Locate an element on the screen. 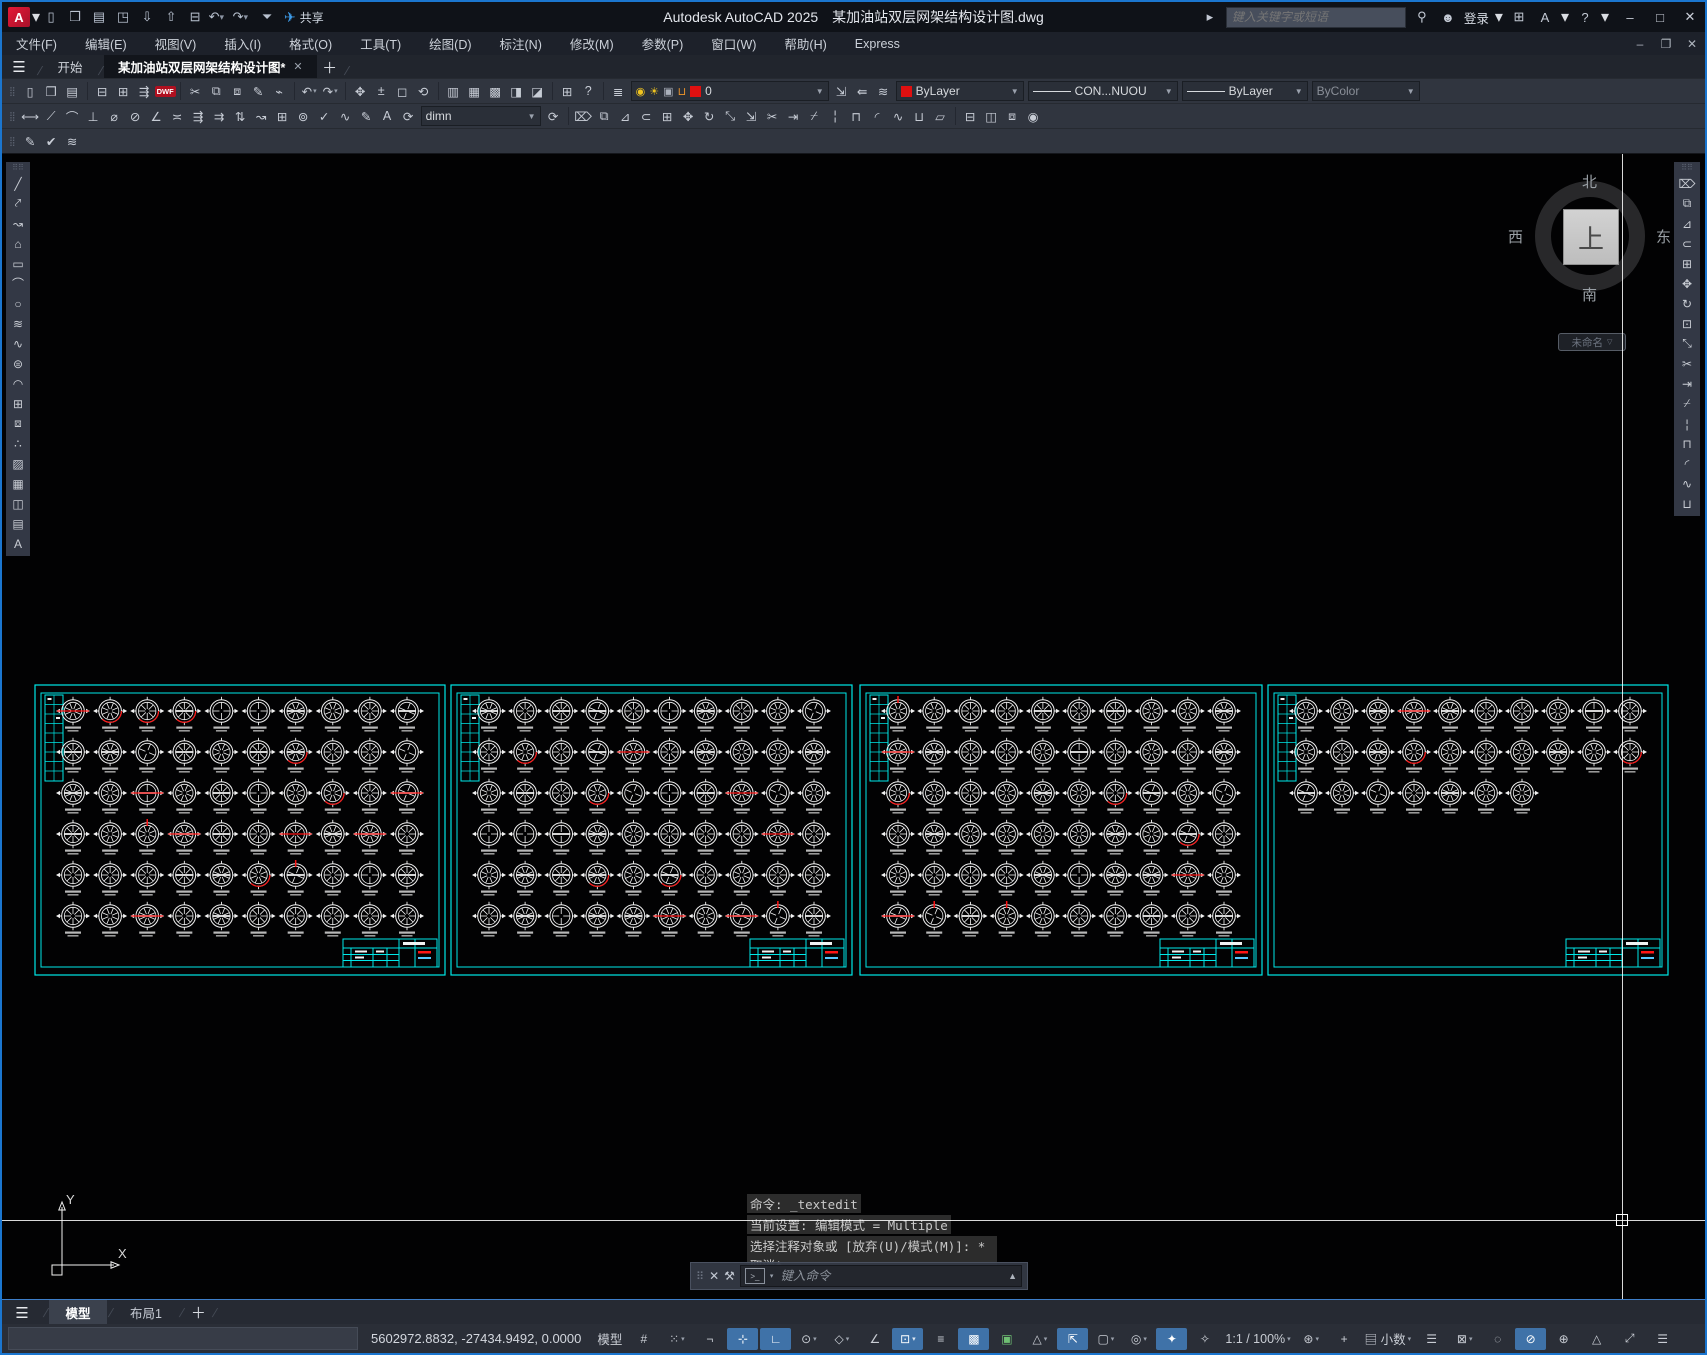 The height and width of the screenshot is (1355, 1707). crosshair-toggle-toggle: + is located at coordinates (1344, 1339).